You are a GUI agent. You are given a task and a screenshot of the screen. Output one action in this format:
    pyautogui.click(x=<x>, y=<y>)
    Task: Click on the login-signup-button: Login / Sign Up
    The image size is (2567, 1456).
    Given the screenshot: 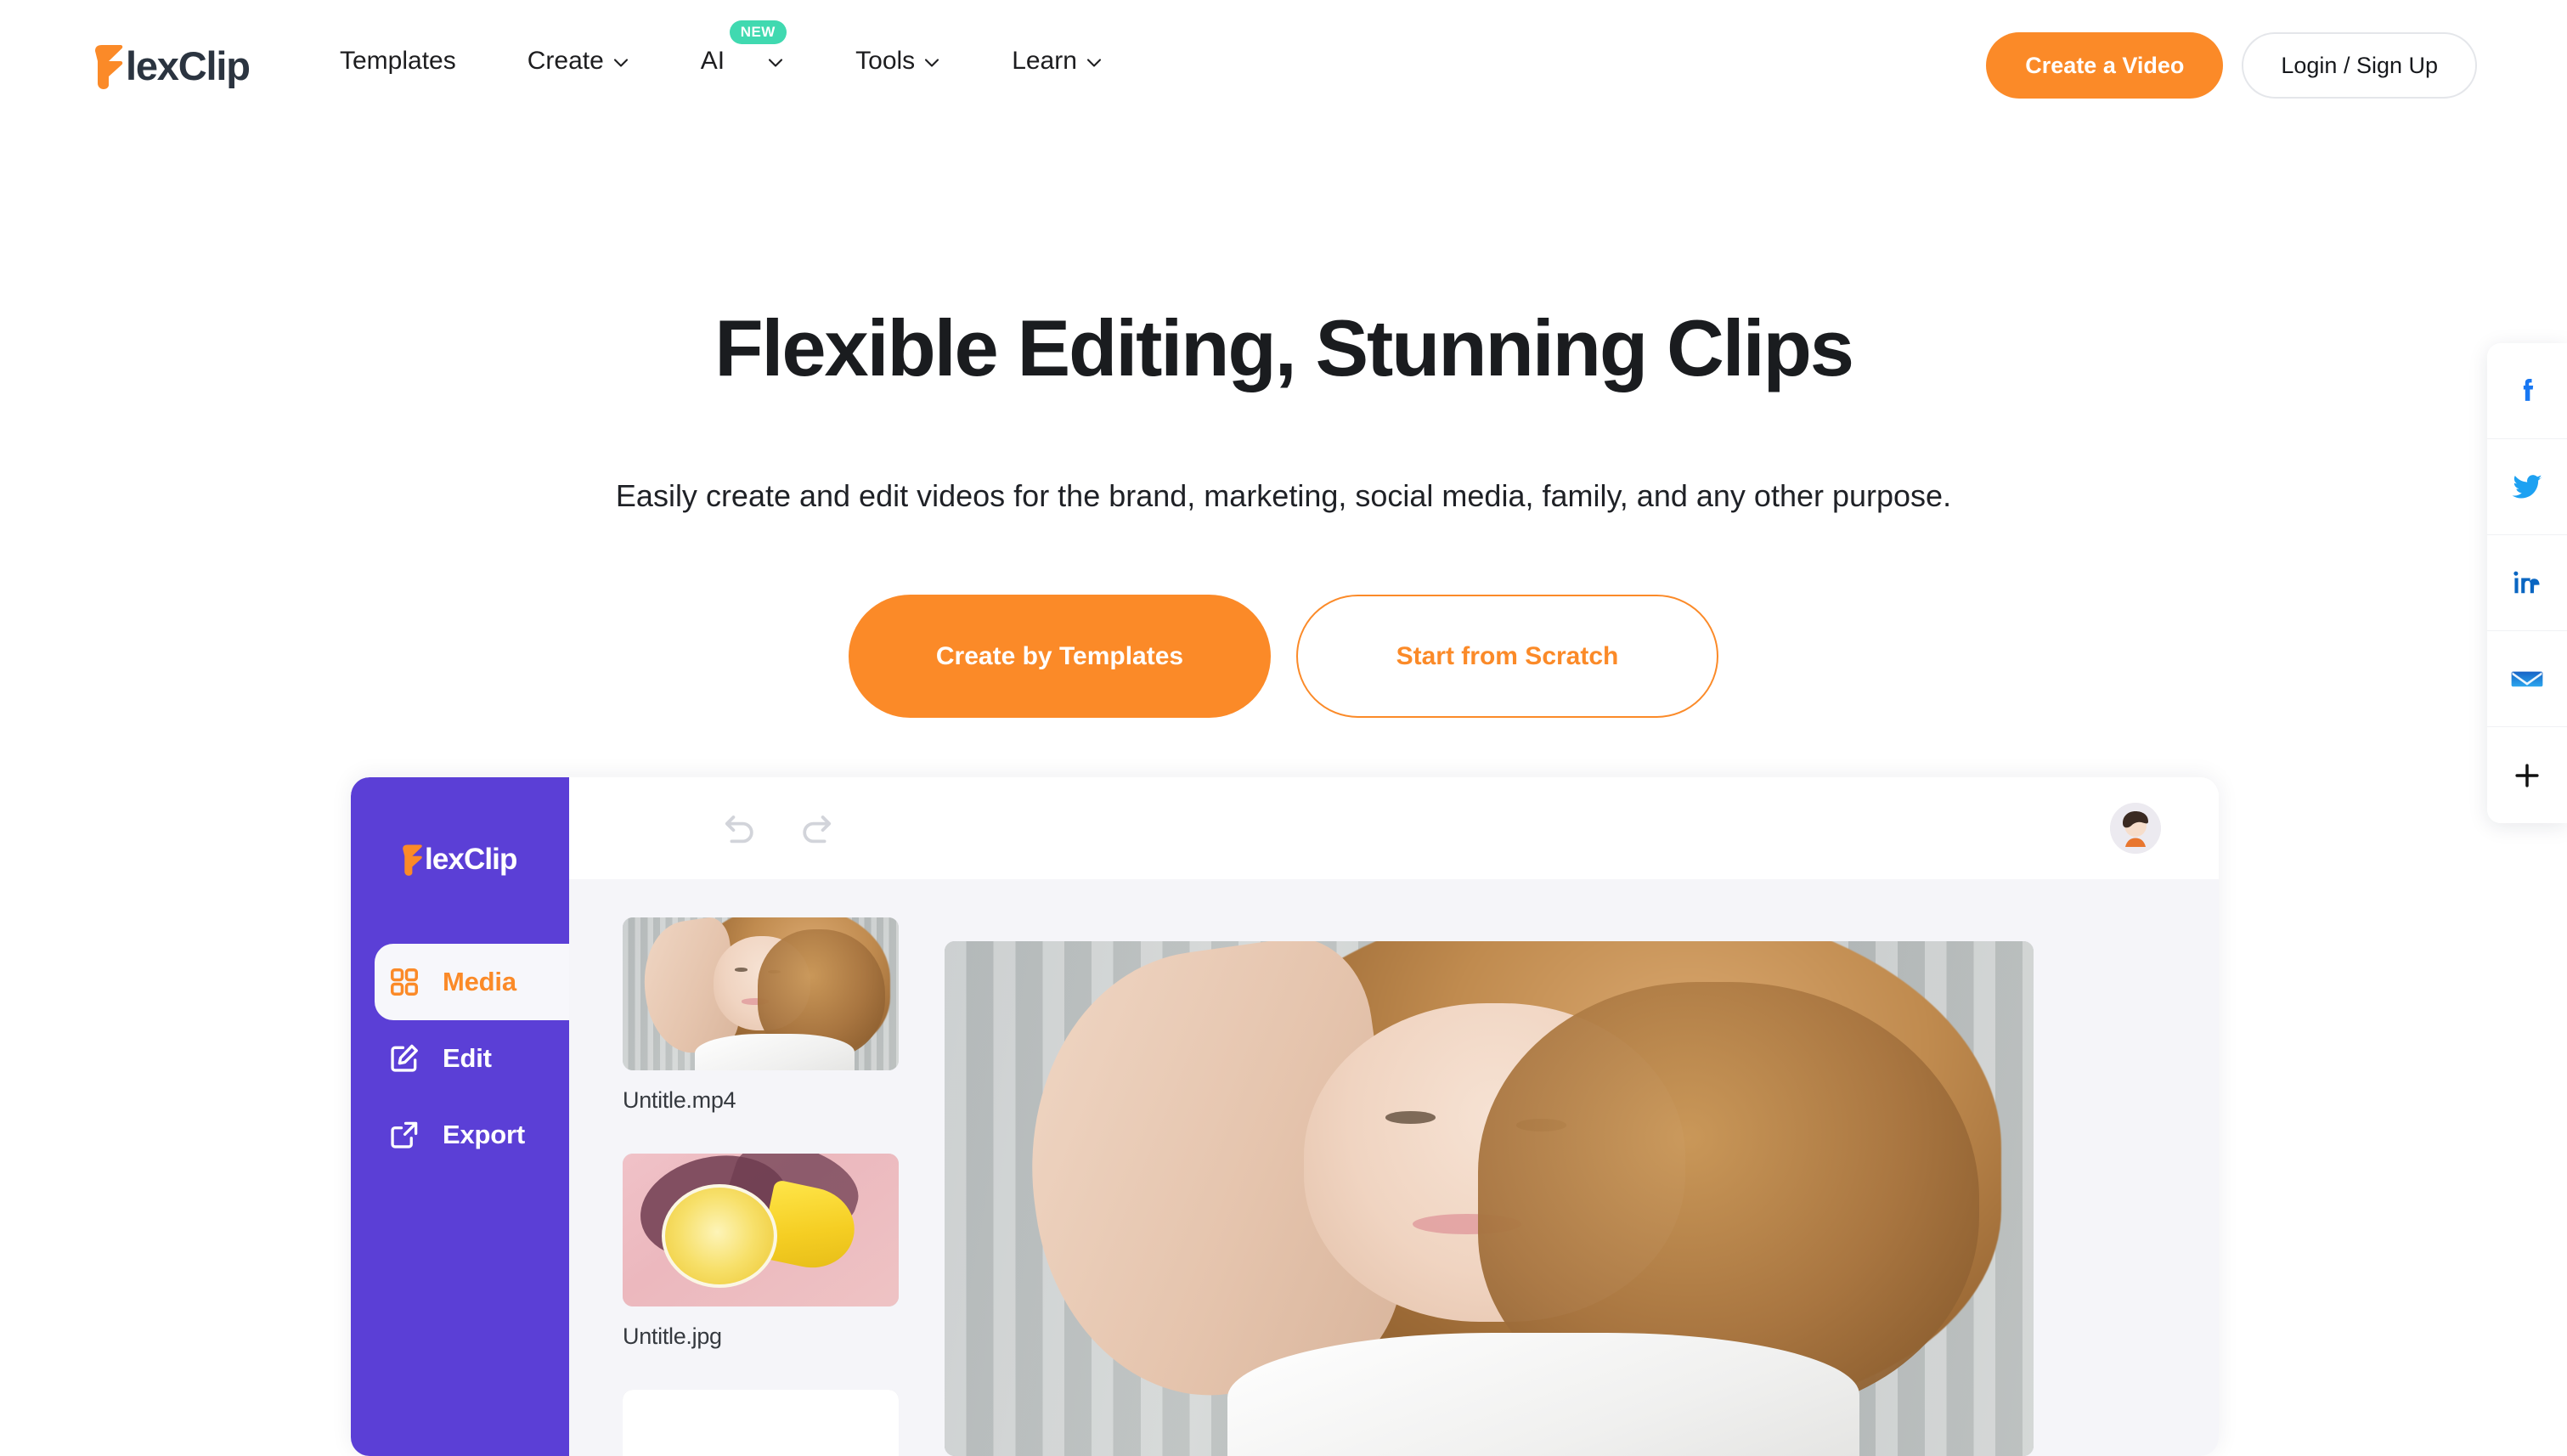 What is the action you would take?
    pyautogui.click(x=2359, y=65)
    